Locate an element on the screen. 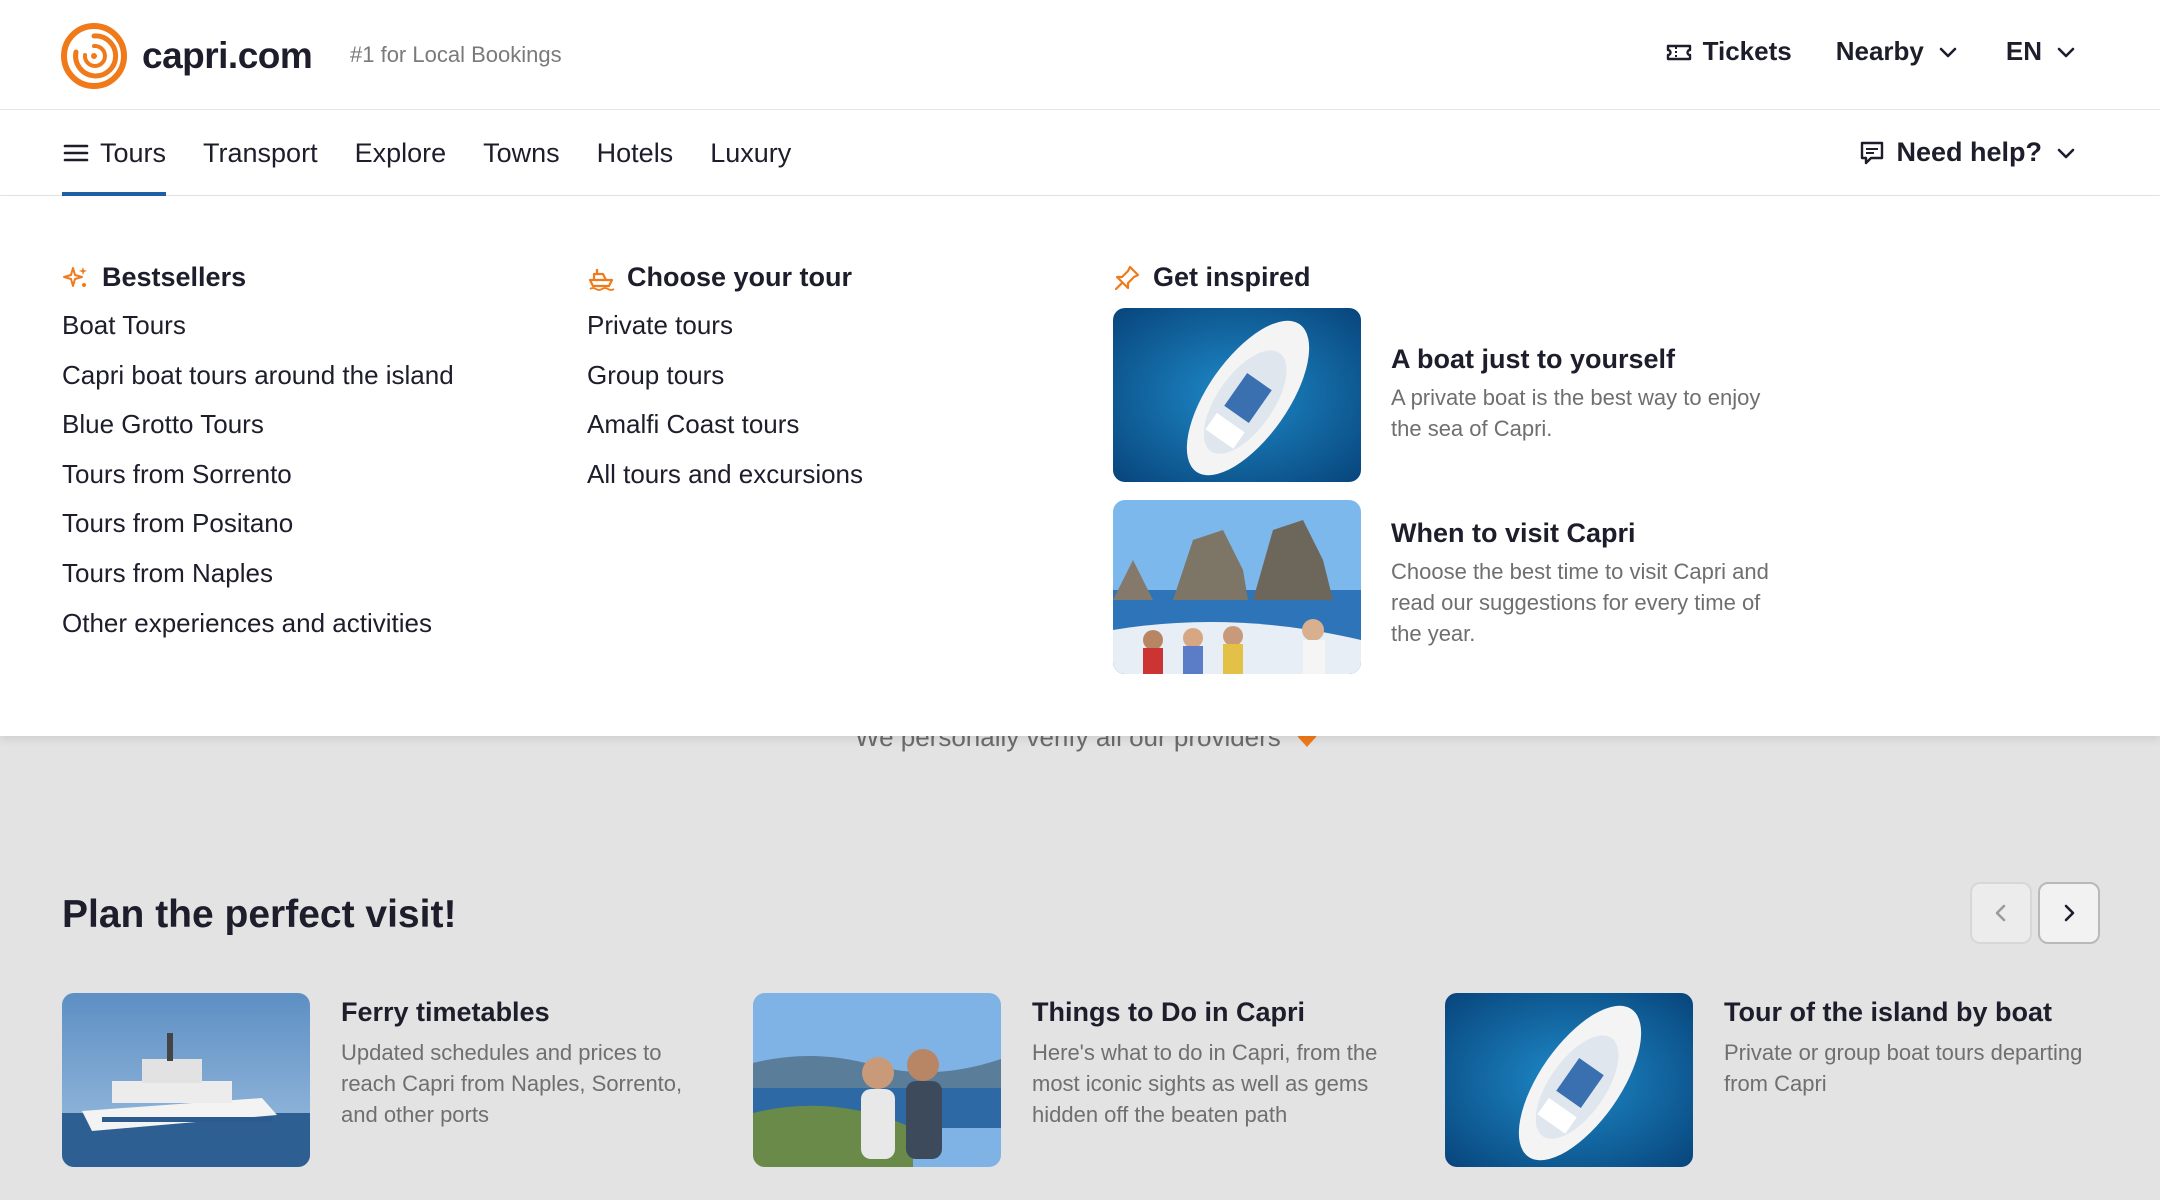 This screenshot has width=2160, height=1200. boat-aerial-image is located at coordinates (1569, 1080).